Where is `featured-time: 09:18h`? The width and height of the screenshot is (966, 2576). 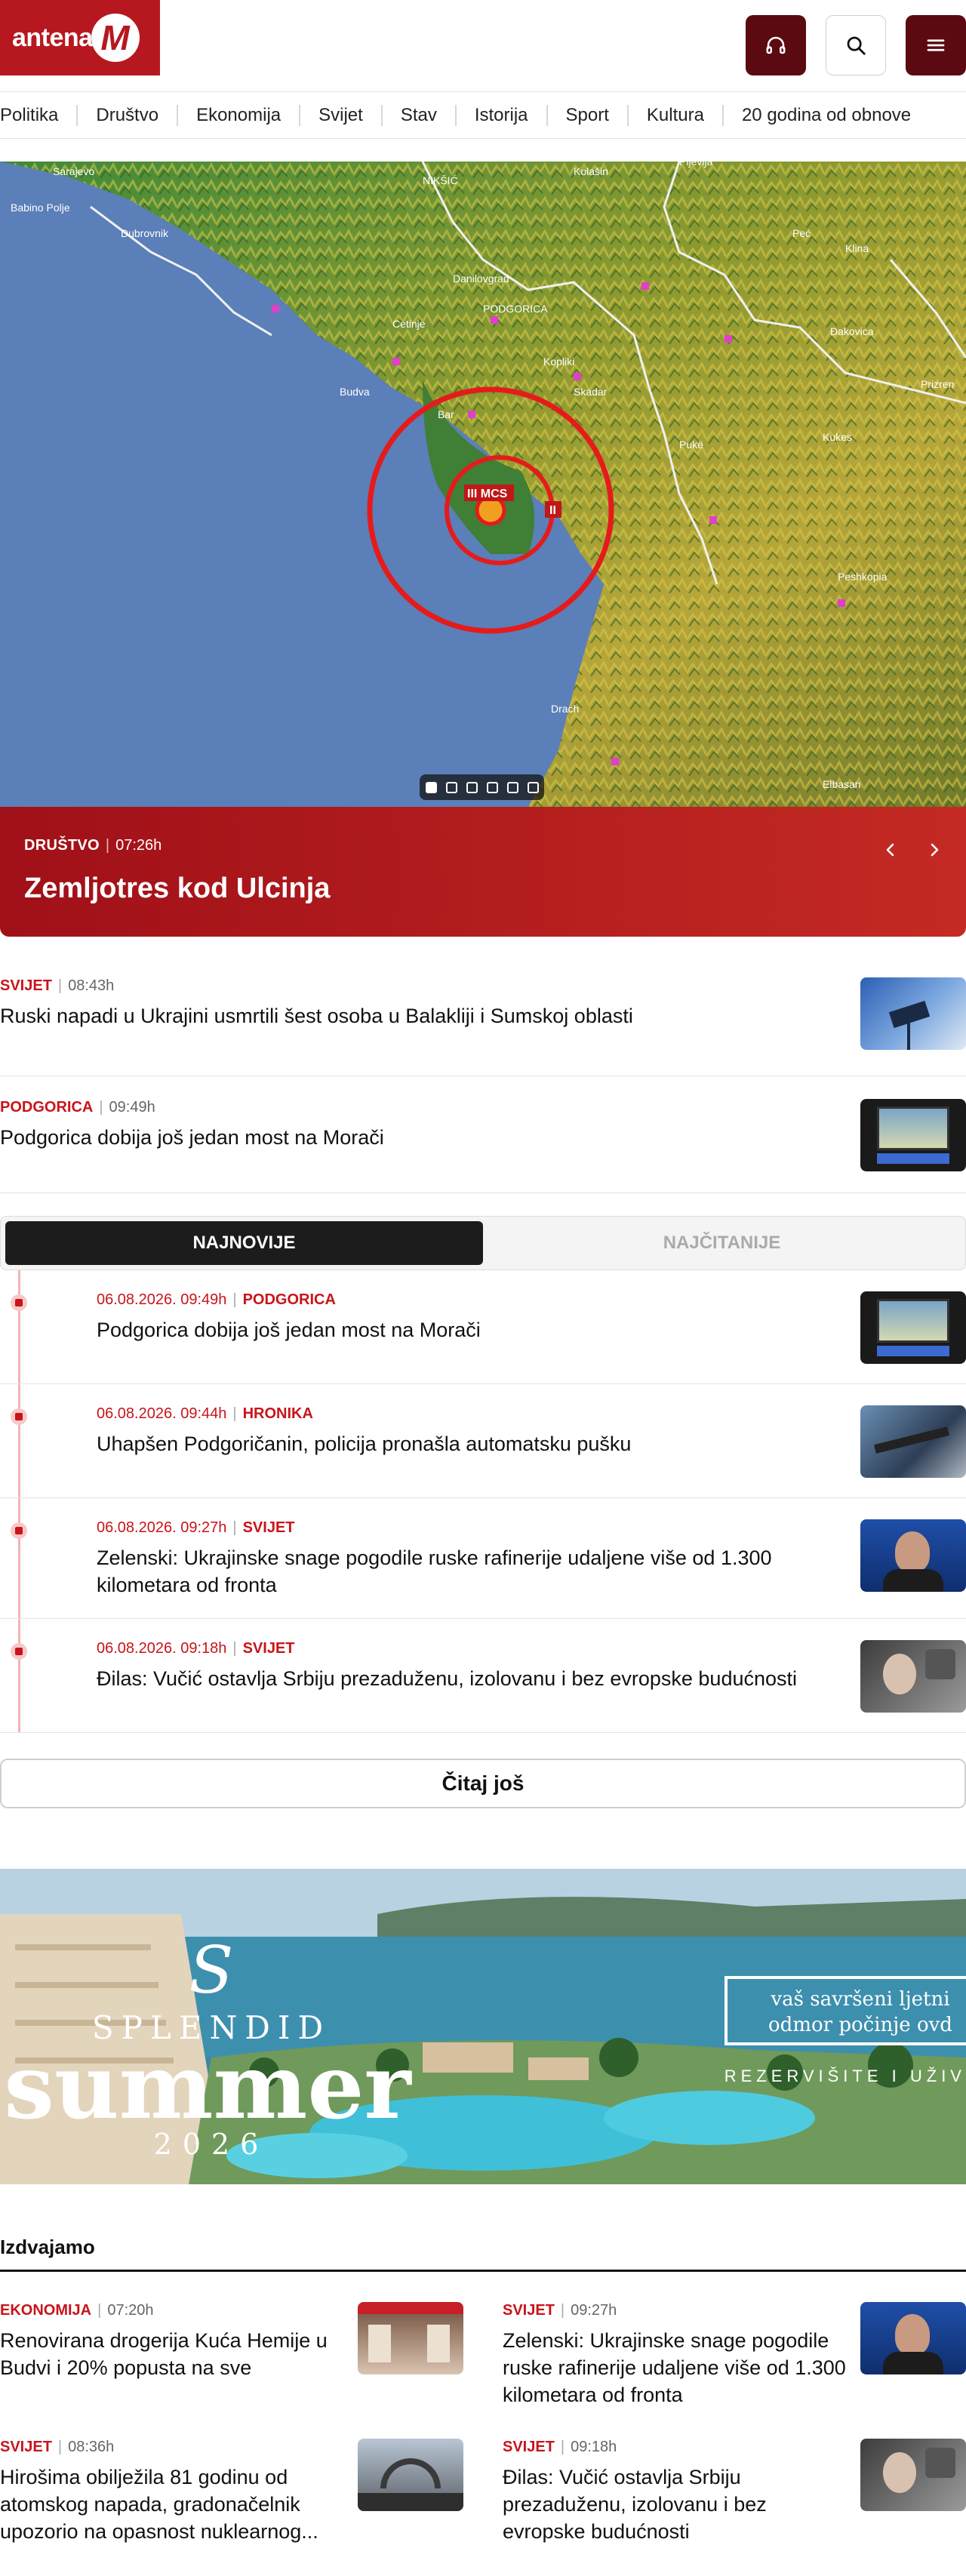 featured-time: 09:18h is located at coordinates (594, 2447).